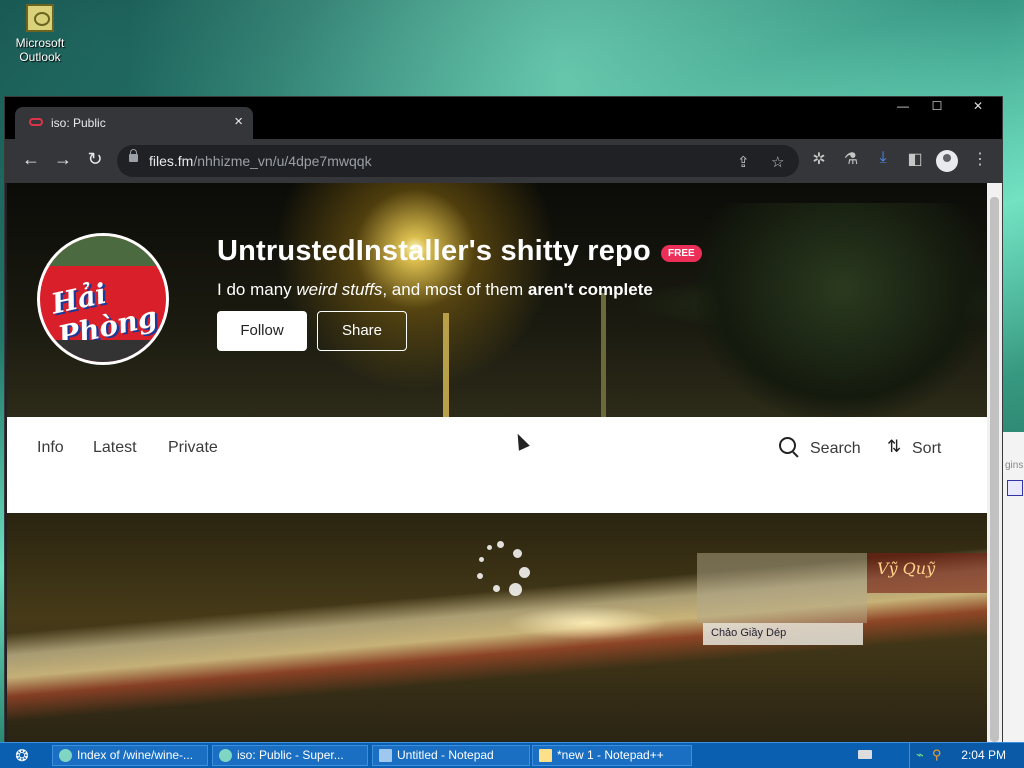  Describe the element at coordinates (499, 571) in the screenshot. I see `loading-spinner-icon` at that location.